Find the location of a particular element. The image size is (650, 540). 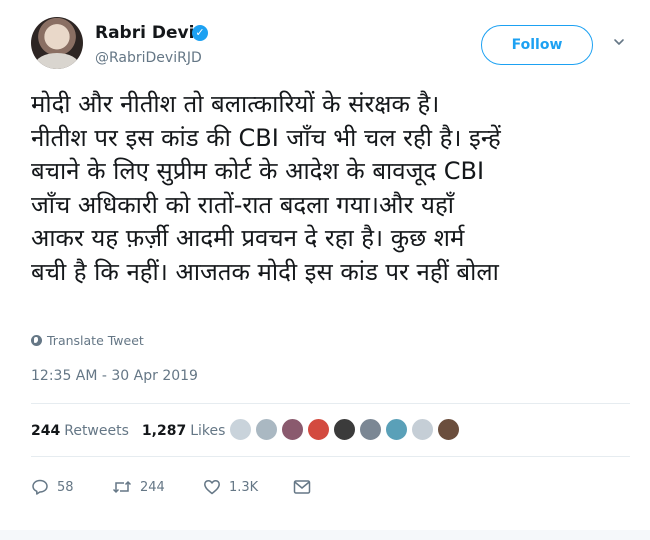

action-bar: 58 244 1.3K is located at coordinates (171, 487).